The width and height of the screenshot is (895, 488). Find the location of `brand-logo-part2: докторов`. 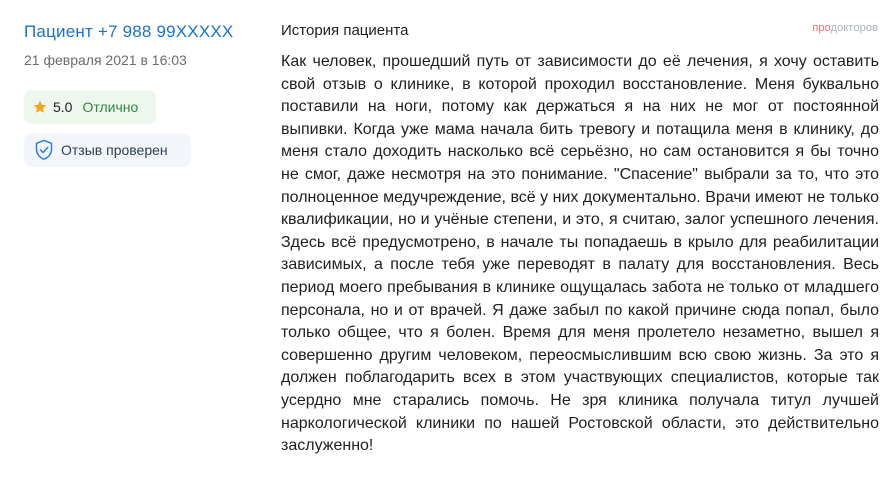

brand-logo-part2: докторов is located at coordinates (854, 28).